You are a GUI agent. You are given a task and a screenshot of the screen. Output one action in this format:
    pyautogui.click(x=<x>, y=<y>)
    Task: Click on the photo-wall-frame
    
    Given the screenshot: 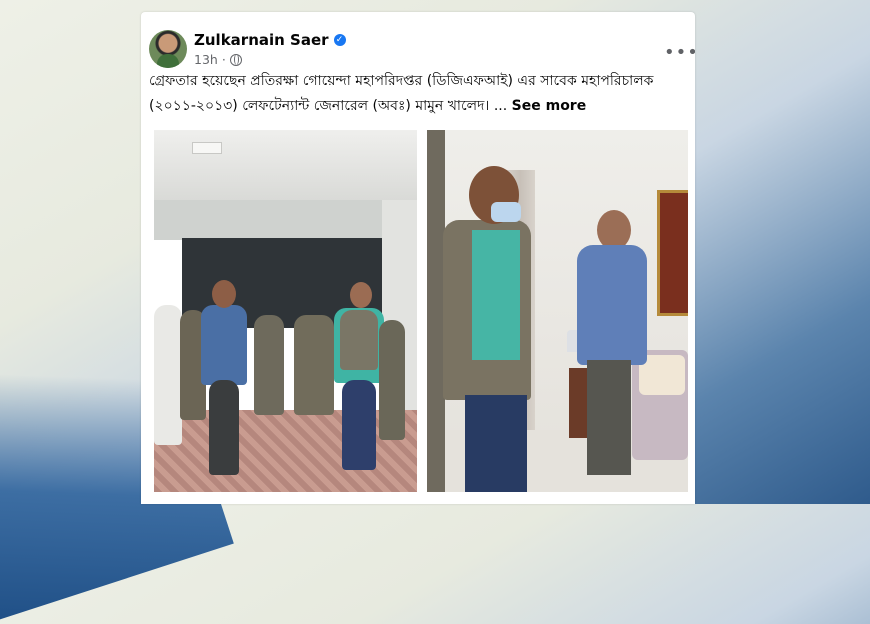 What is the action you would take?
    pyautogui.click(x=672, y=253)
    